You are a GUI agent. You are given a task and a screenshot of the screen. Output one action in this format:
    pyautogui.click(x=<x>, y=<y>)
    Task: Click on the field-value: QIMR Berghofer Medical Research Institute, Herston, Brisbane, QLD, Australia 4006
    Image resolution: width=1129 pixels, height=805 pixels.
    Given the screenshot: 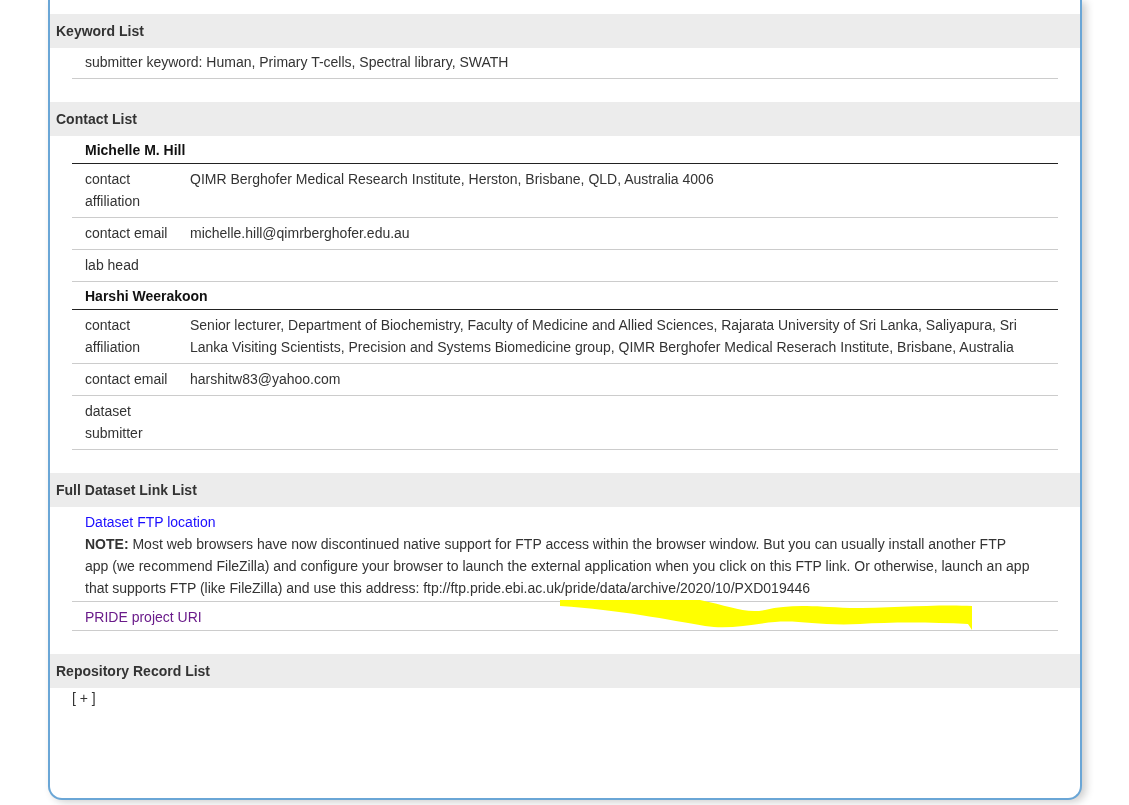 What is the action you would take?
    pyautogui.click(x=452, y=179)
    